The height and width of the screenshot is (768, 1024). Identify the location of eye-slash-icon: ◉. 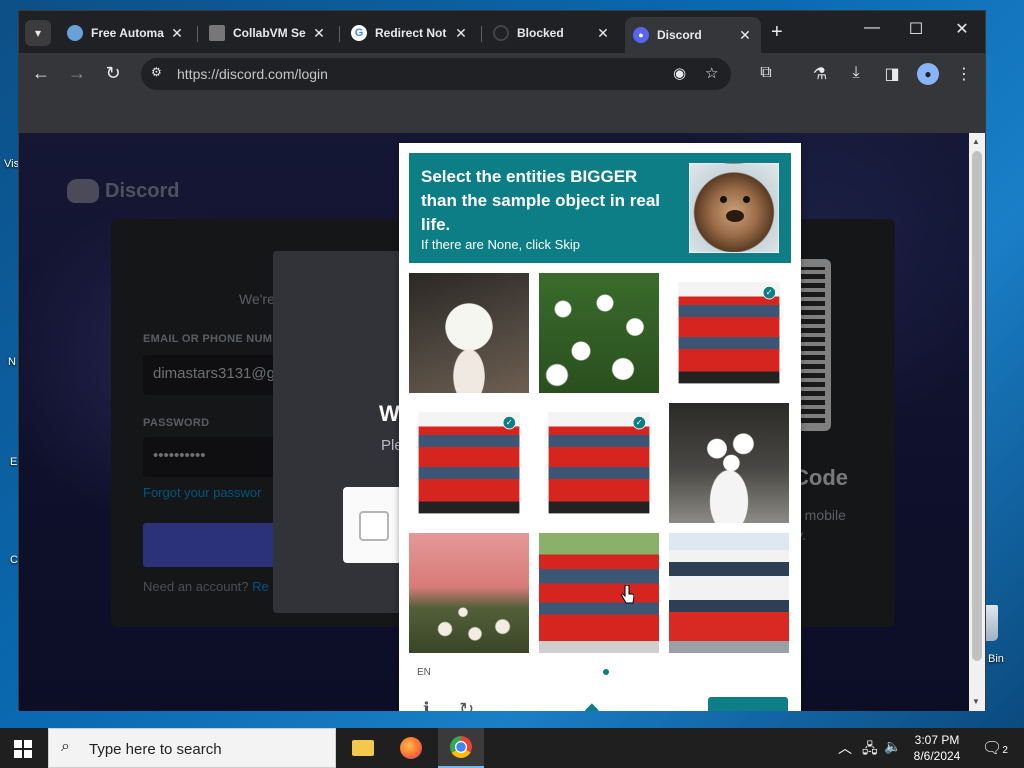
(679, 73).